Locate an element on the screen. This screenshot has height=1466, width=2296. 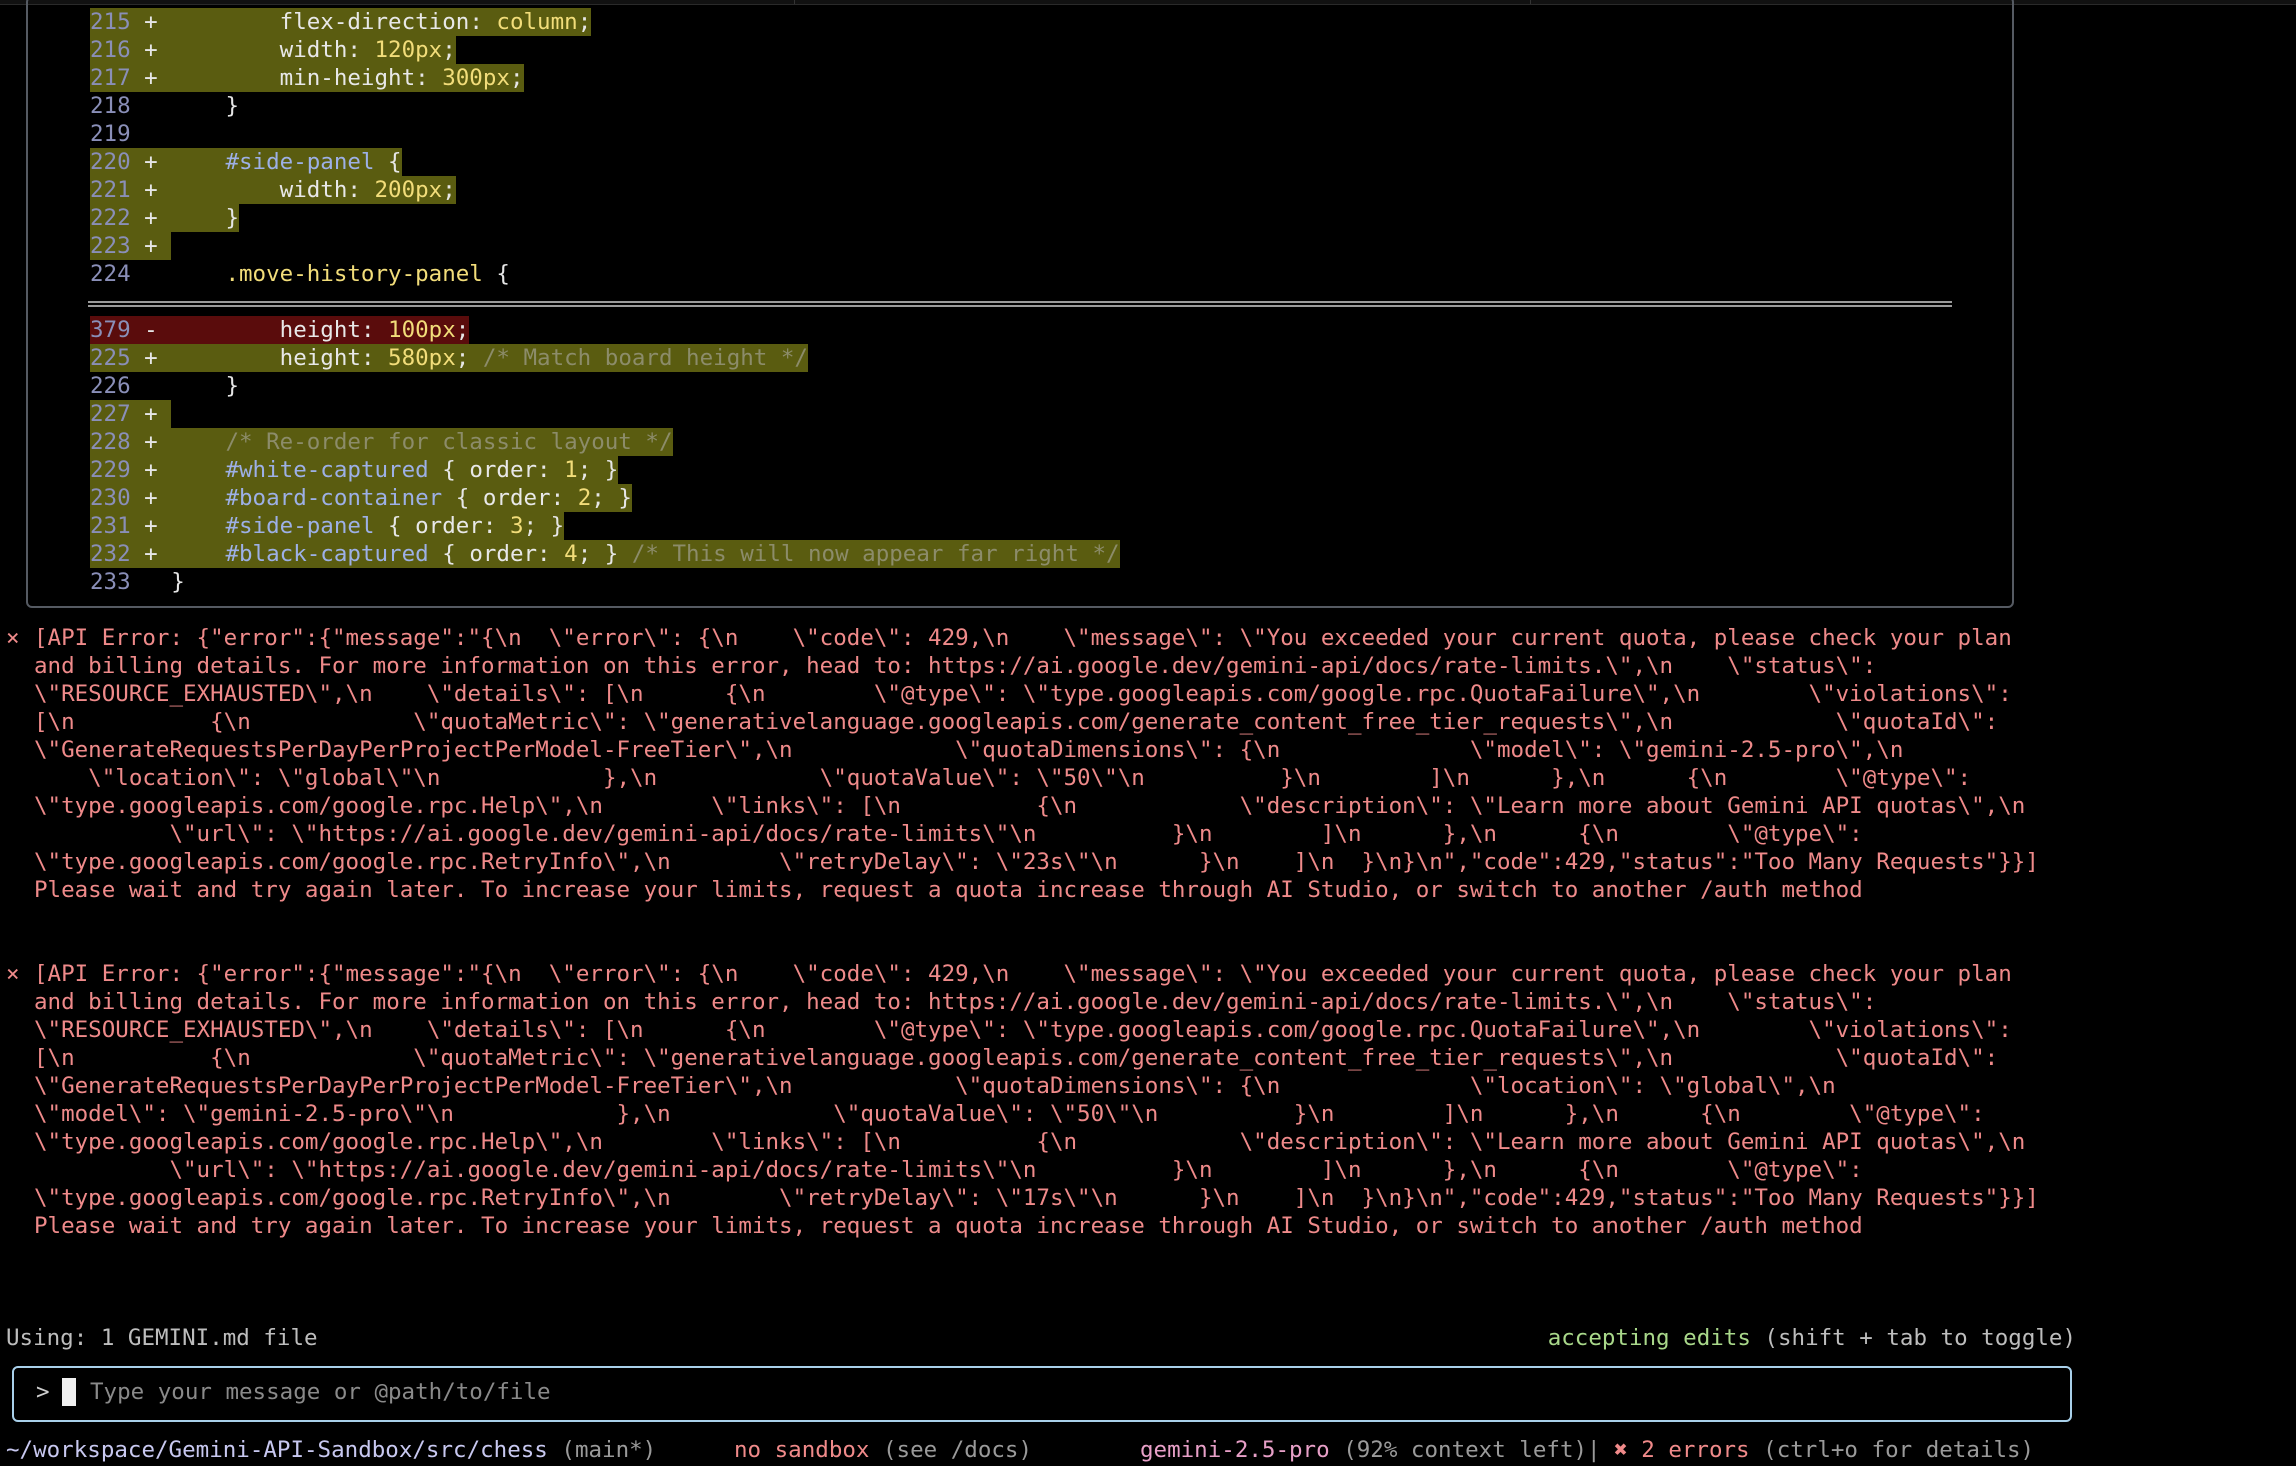
code-token: min-height is located at coordinates (347, 78).